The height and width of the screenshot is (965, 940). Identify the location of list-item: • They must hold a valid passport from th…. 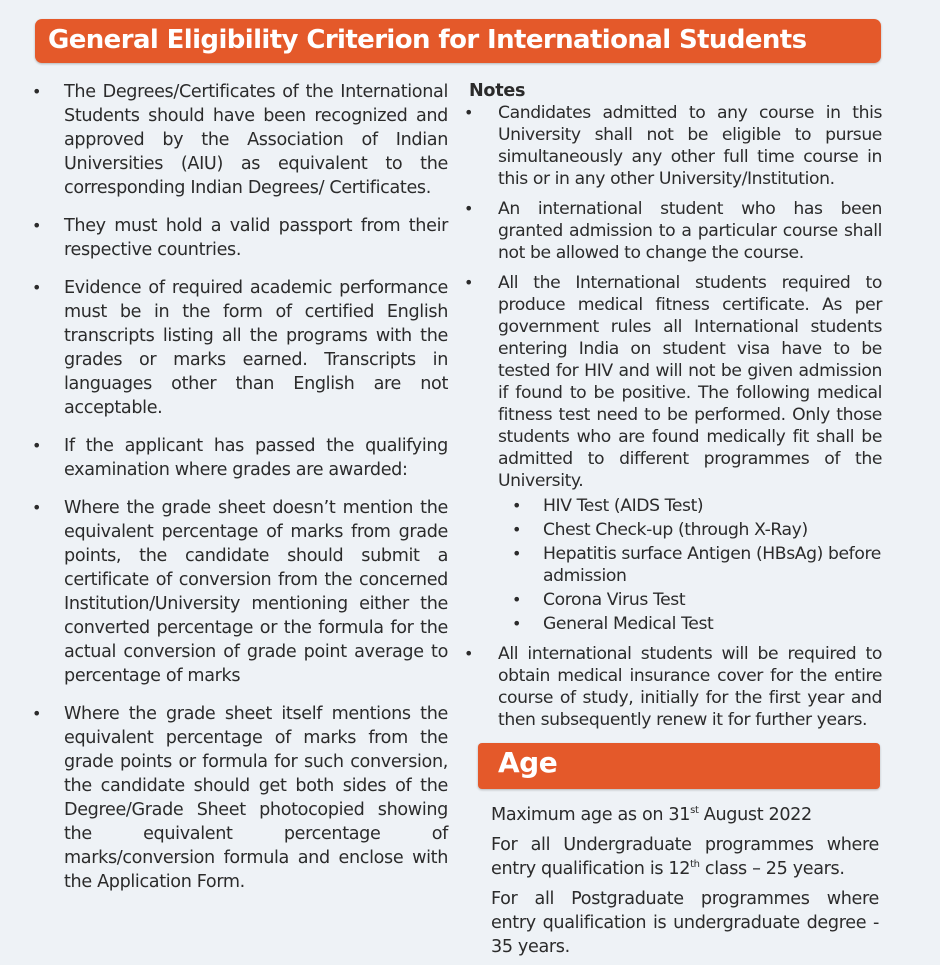
(239, 238).